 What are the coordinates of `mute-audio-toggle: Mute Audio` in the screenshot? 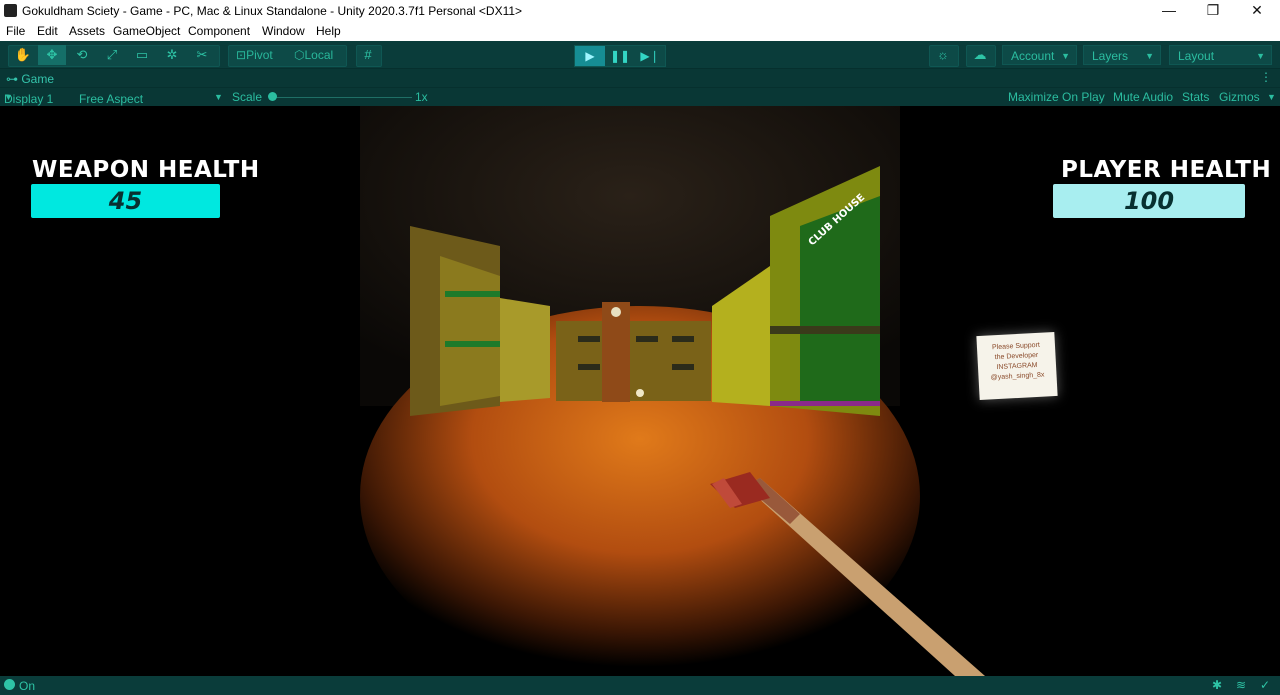 It's located at (1143, 97).